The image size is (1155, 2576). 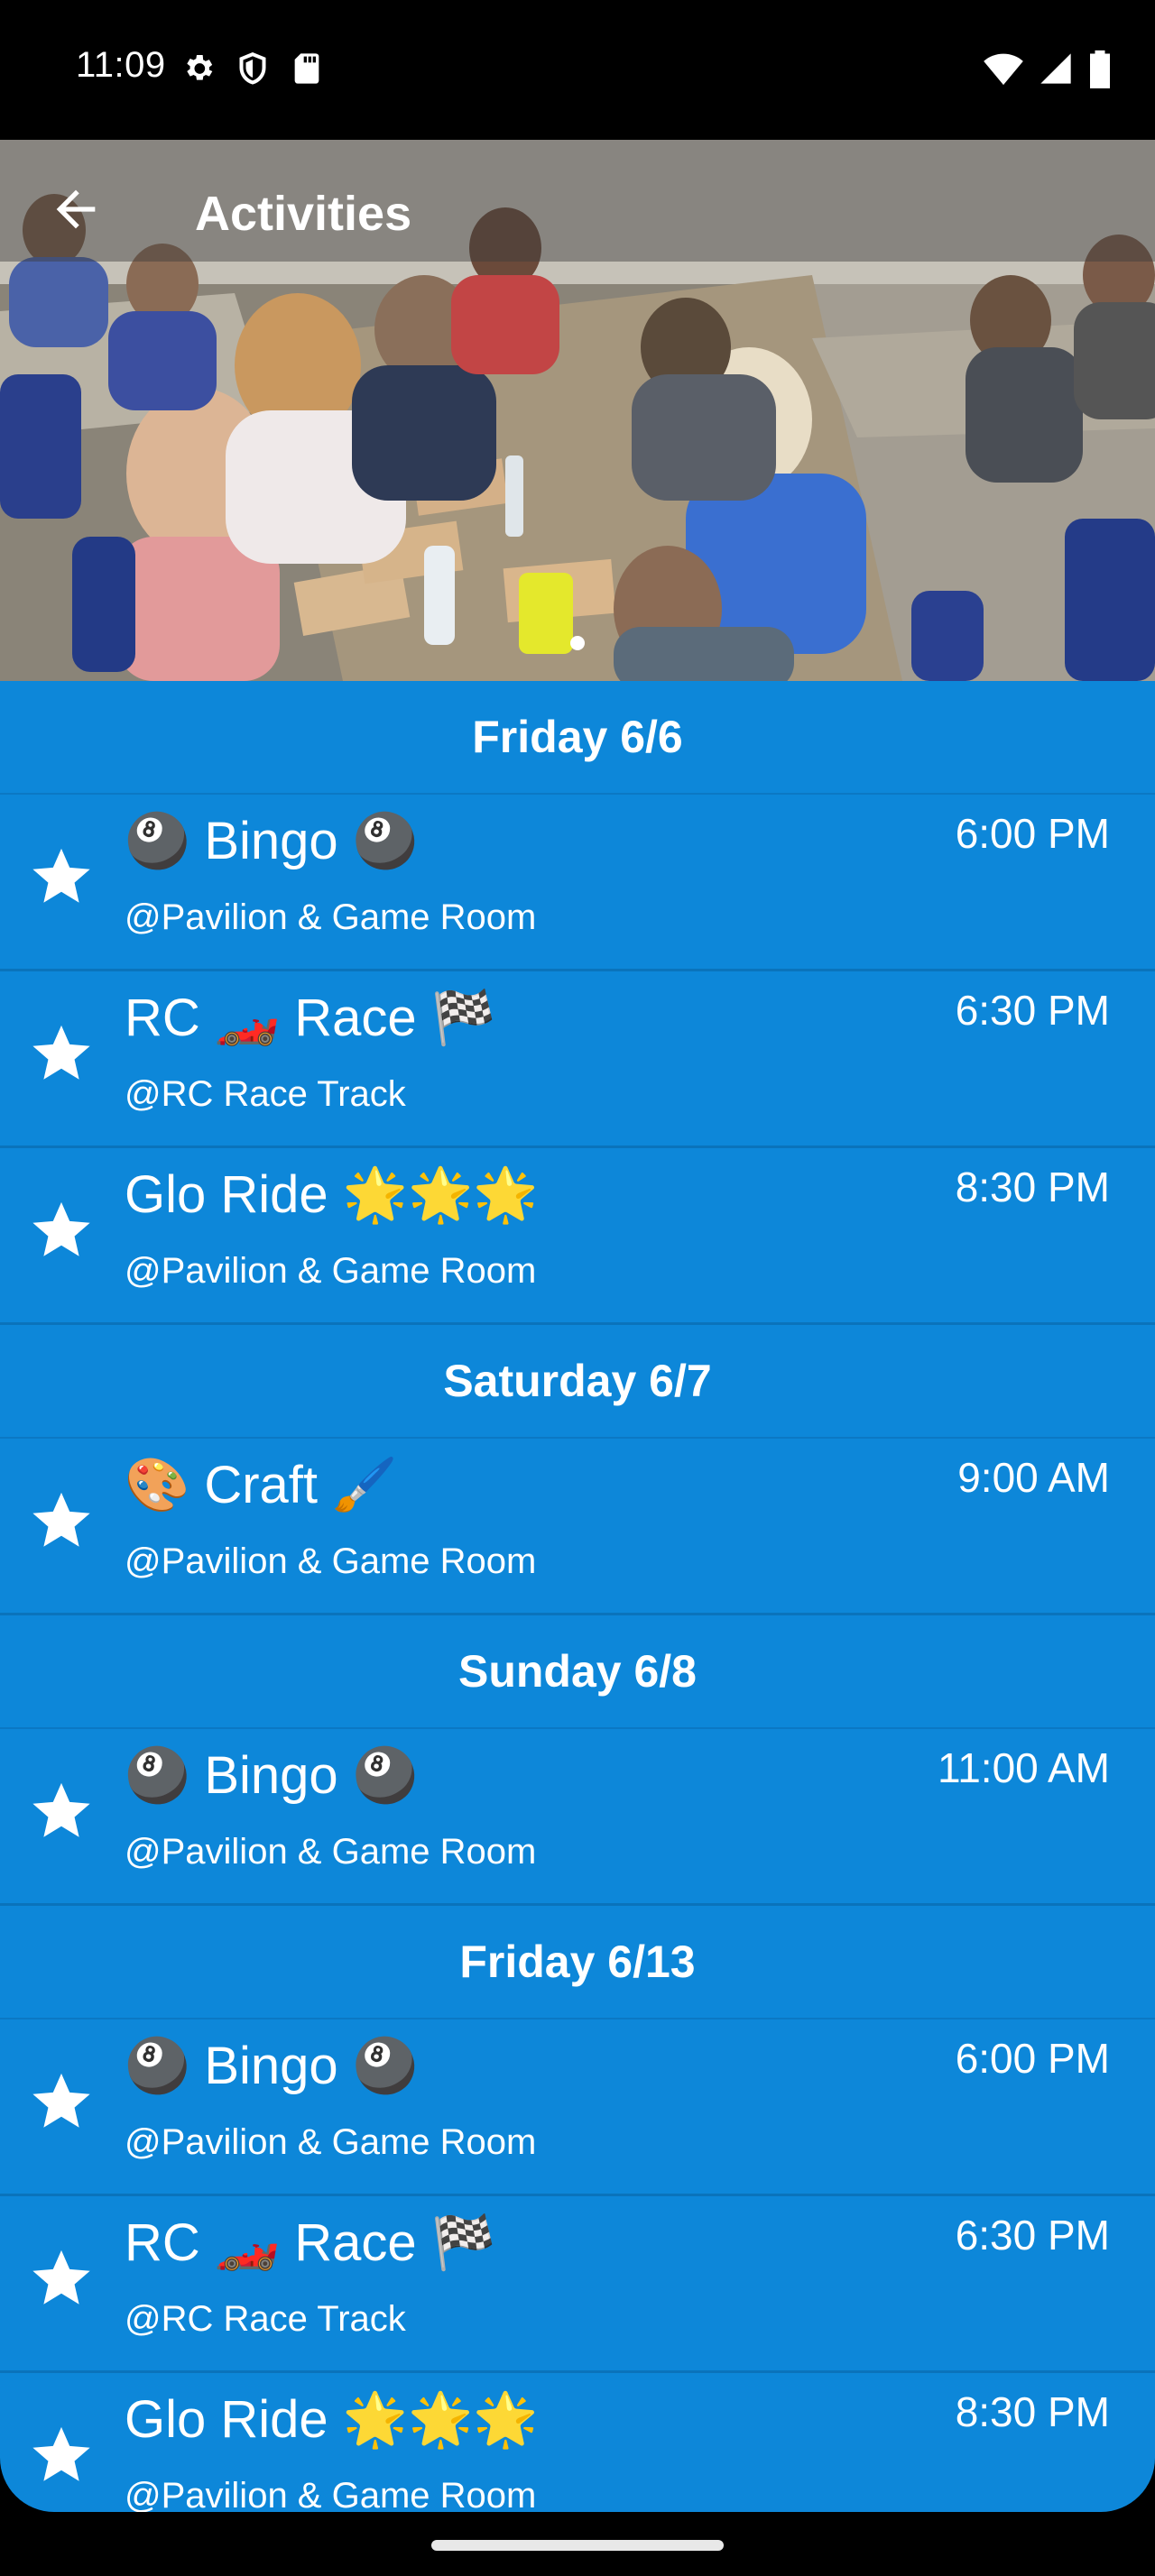 I want to click on status-icons-left, so click(x=252, y=69).